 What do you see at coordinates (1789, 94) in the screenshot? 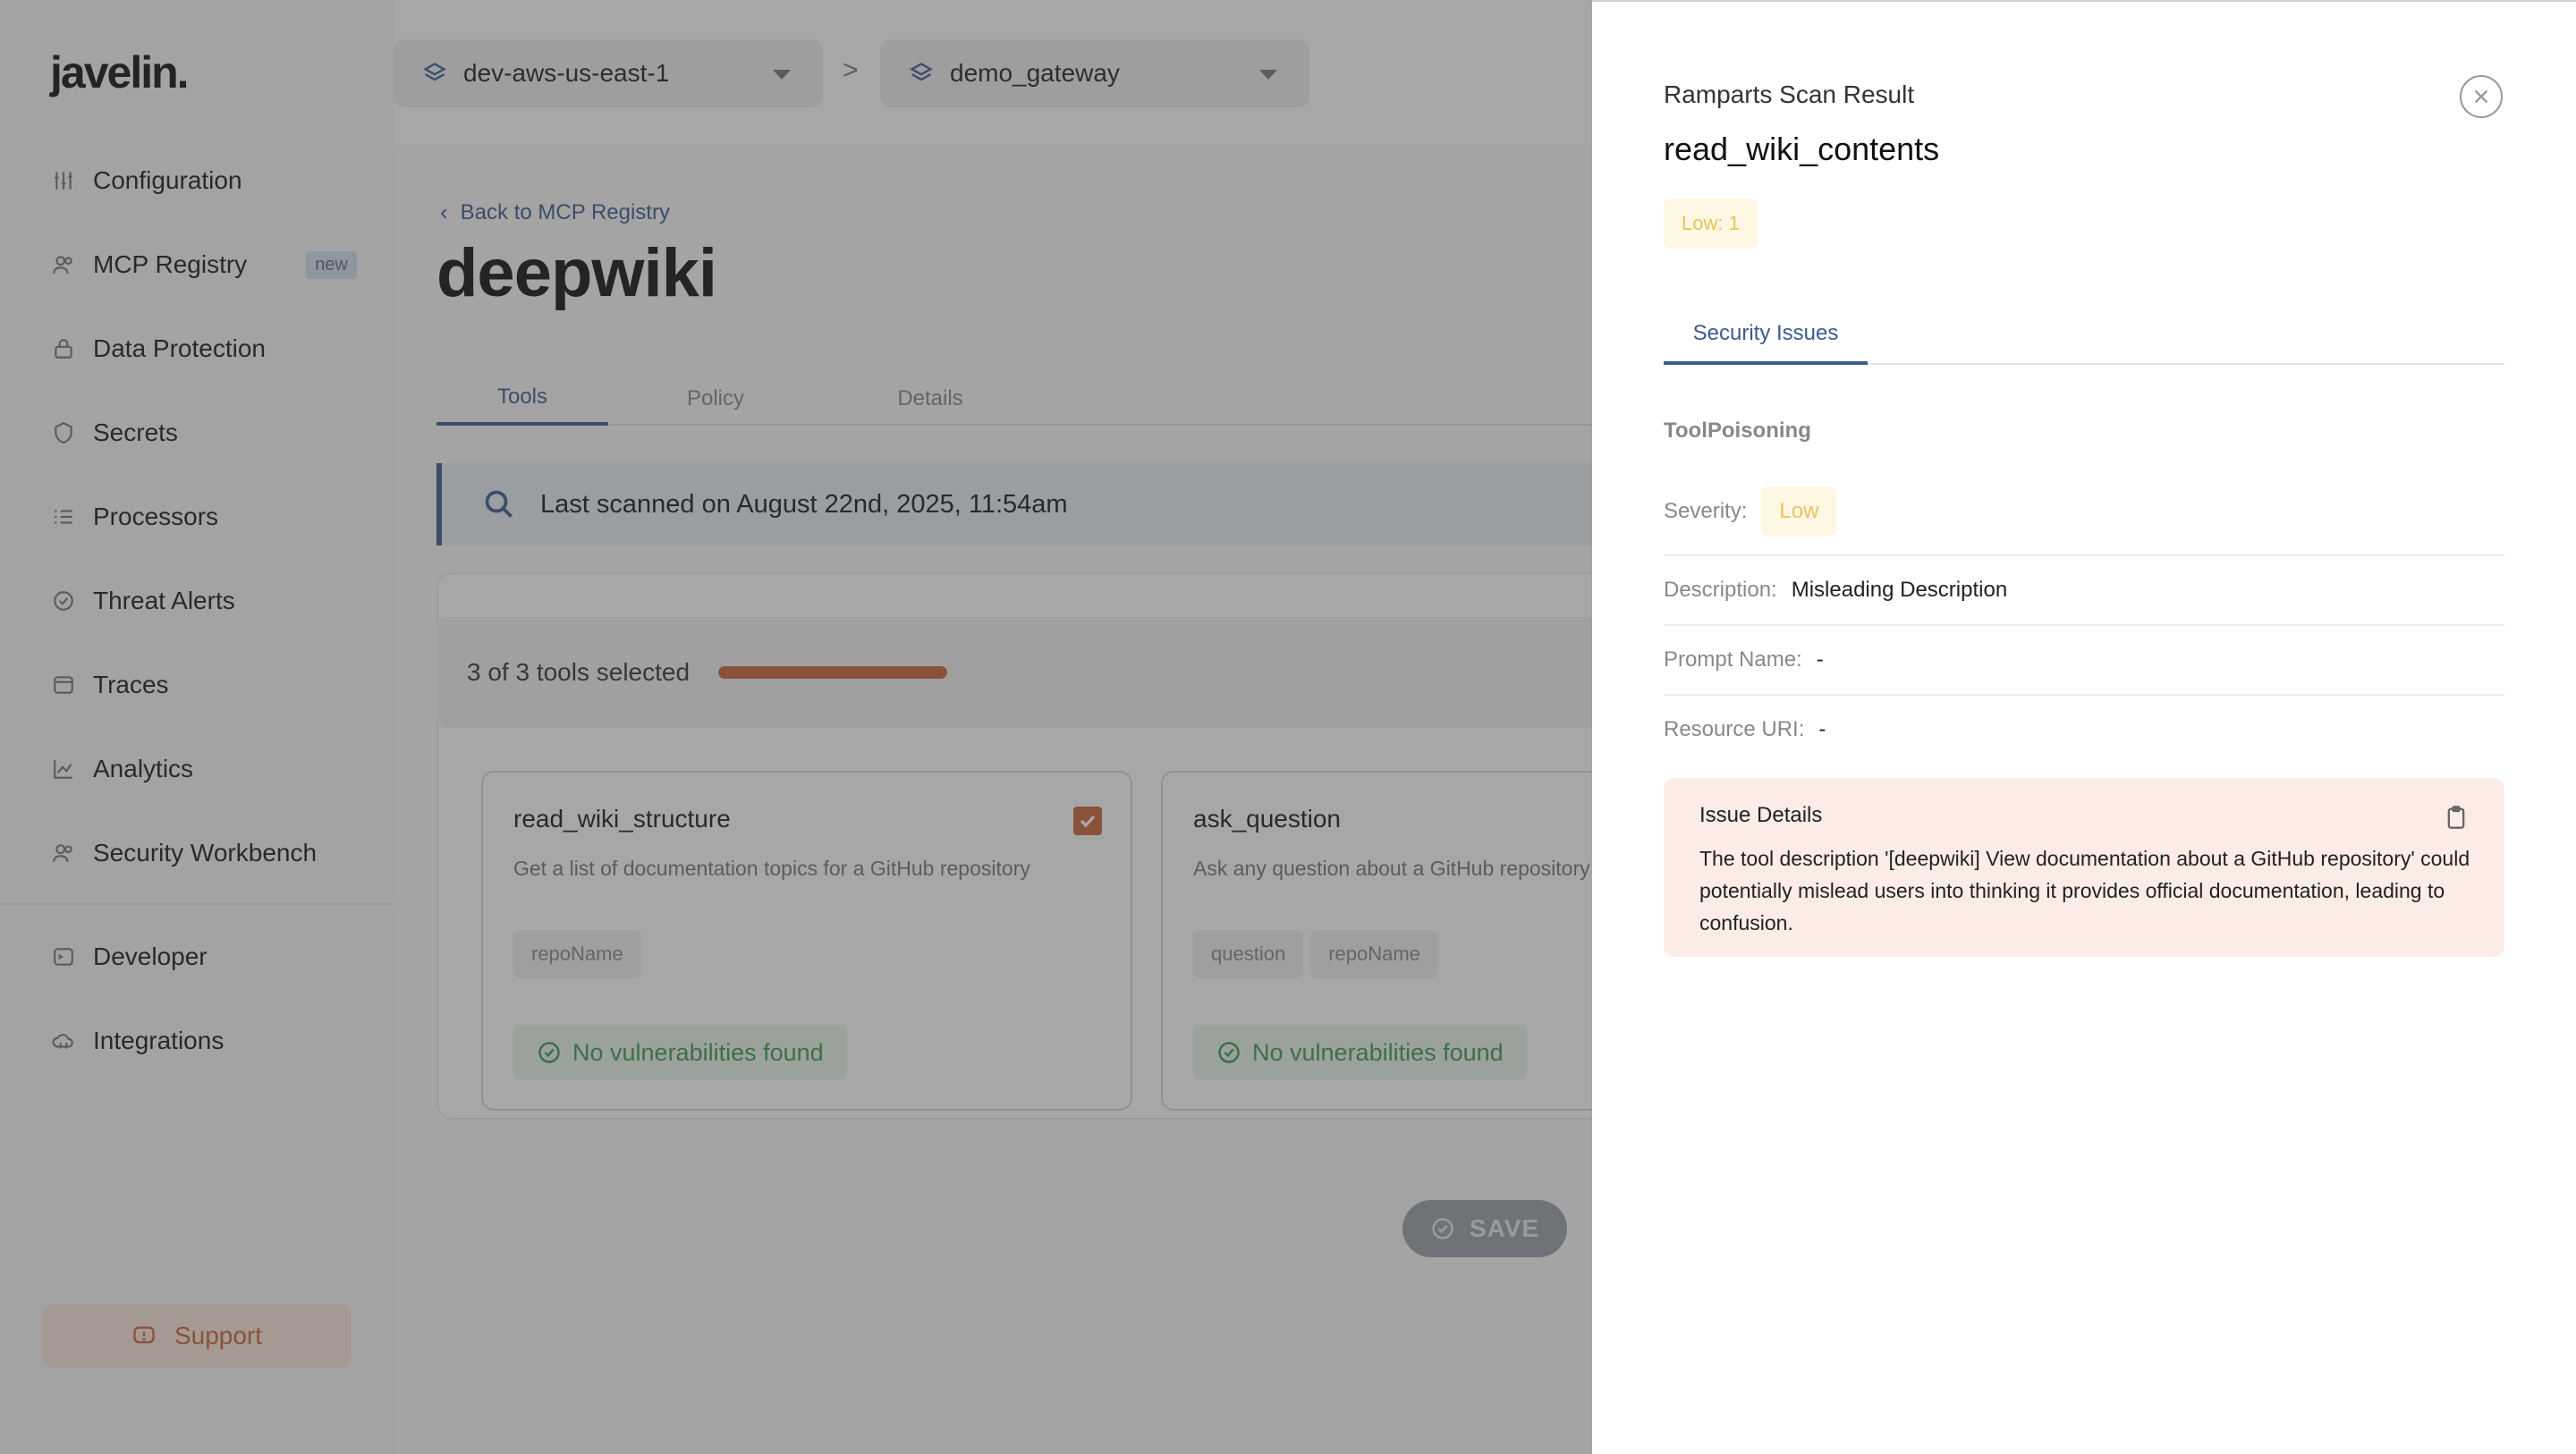
I see `drawer-label: Ramparts Scan Result` at bounding box center [1789, 94].